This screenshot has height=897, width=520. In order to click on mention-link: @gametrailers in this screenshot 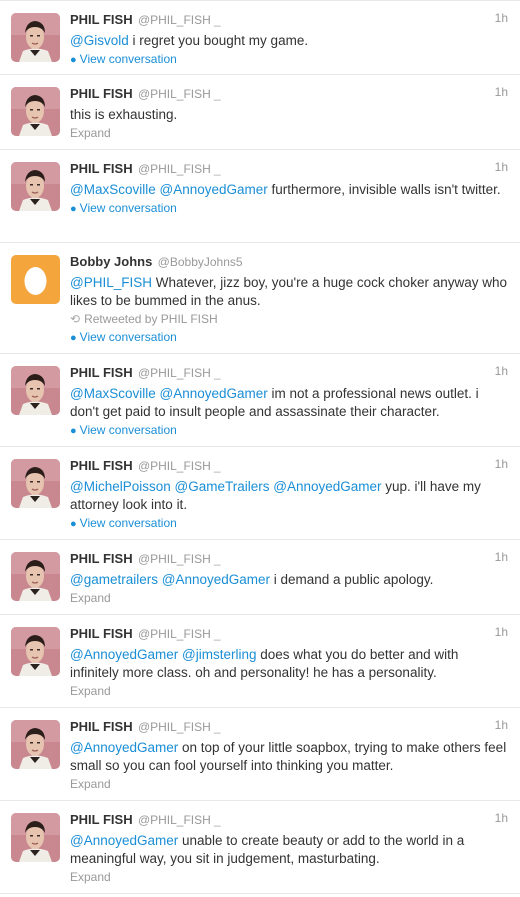, I will do `click(114, 579)`.